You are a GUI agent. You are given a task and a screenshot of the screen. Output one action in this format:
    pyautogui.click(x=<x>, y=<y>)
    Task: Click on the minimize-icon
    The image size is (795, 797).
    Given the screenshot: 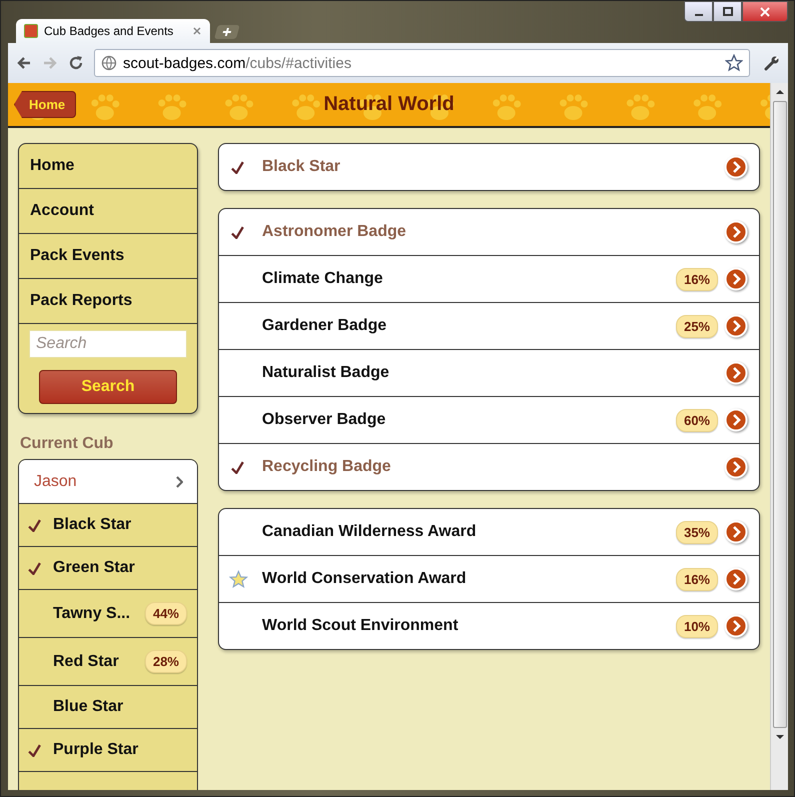 What is the action you would take?
    pyautogui.click(x=699, y=15)
    